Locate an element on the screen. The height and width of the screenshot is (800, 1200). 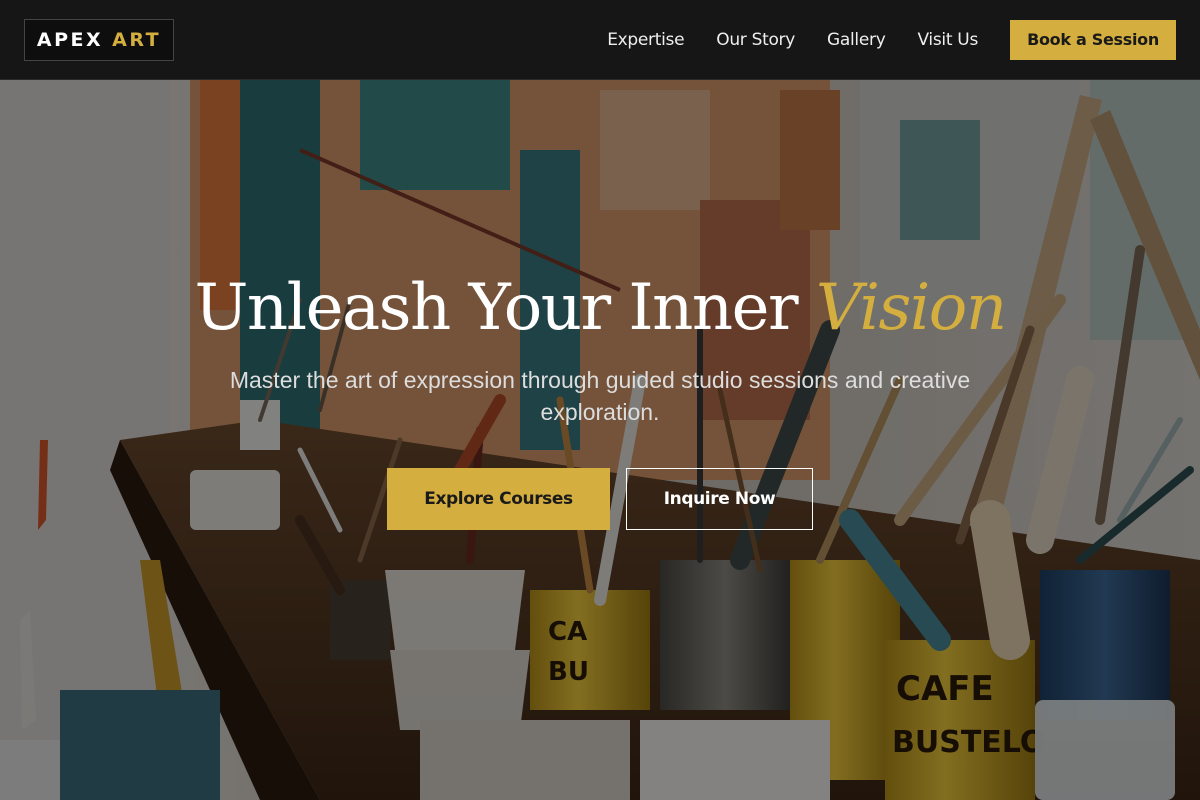
nav-link-expertise: Expertise is located at coordinates (645, 40).